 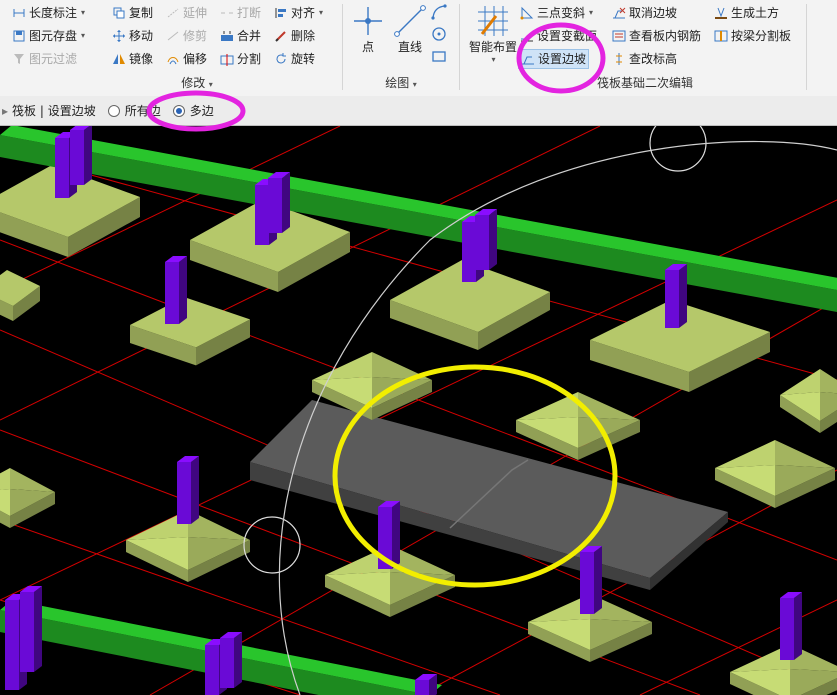 I want to click on edit-group-title: 修改 ▾, so click(x=197, y=83).